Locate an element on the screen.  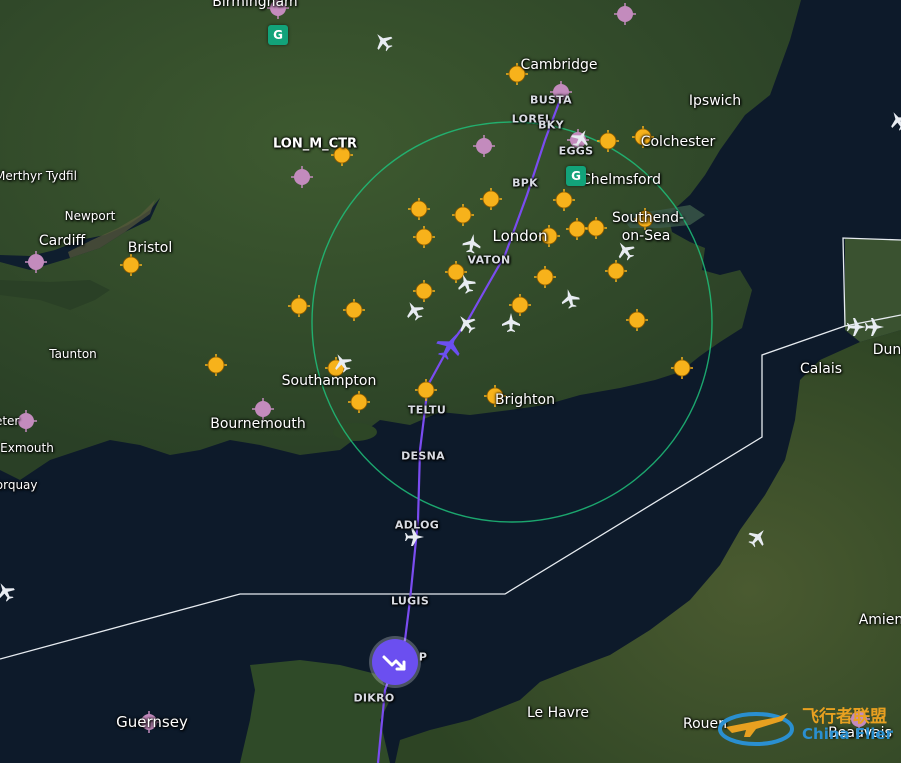
route-aircraft-icon is located at coordinates (449, 346).